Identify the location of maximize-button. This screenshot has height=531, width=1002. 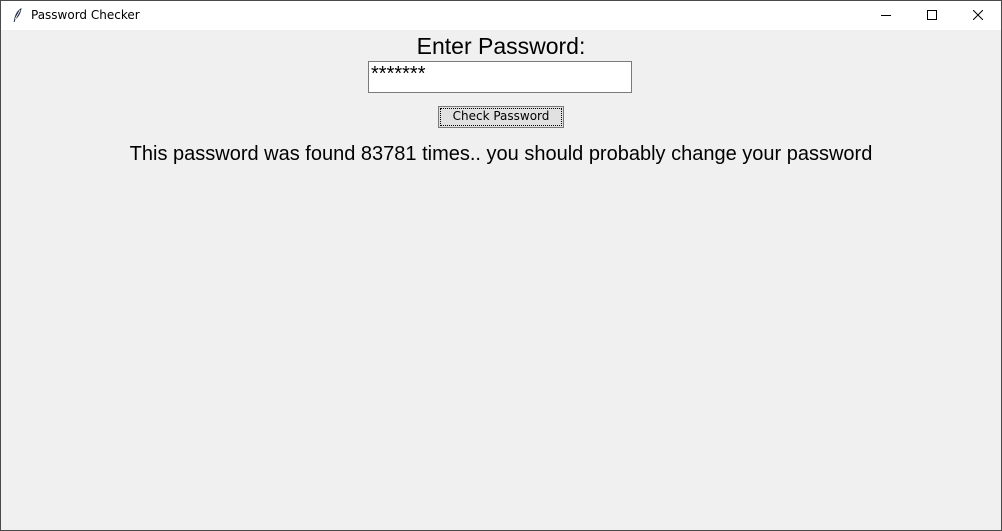
(932, 15).